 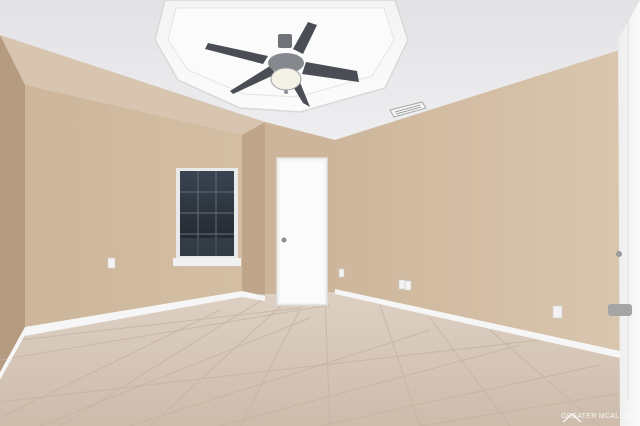 I want to click on window, so click(x=207, y=217).